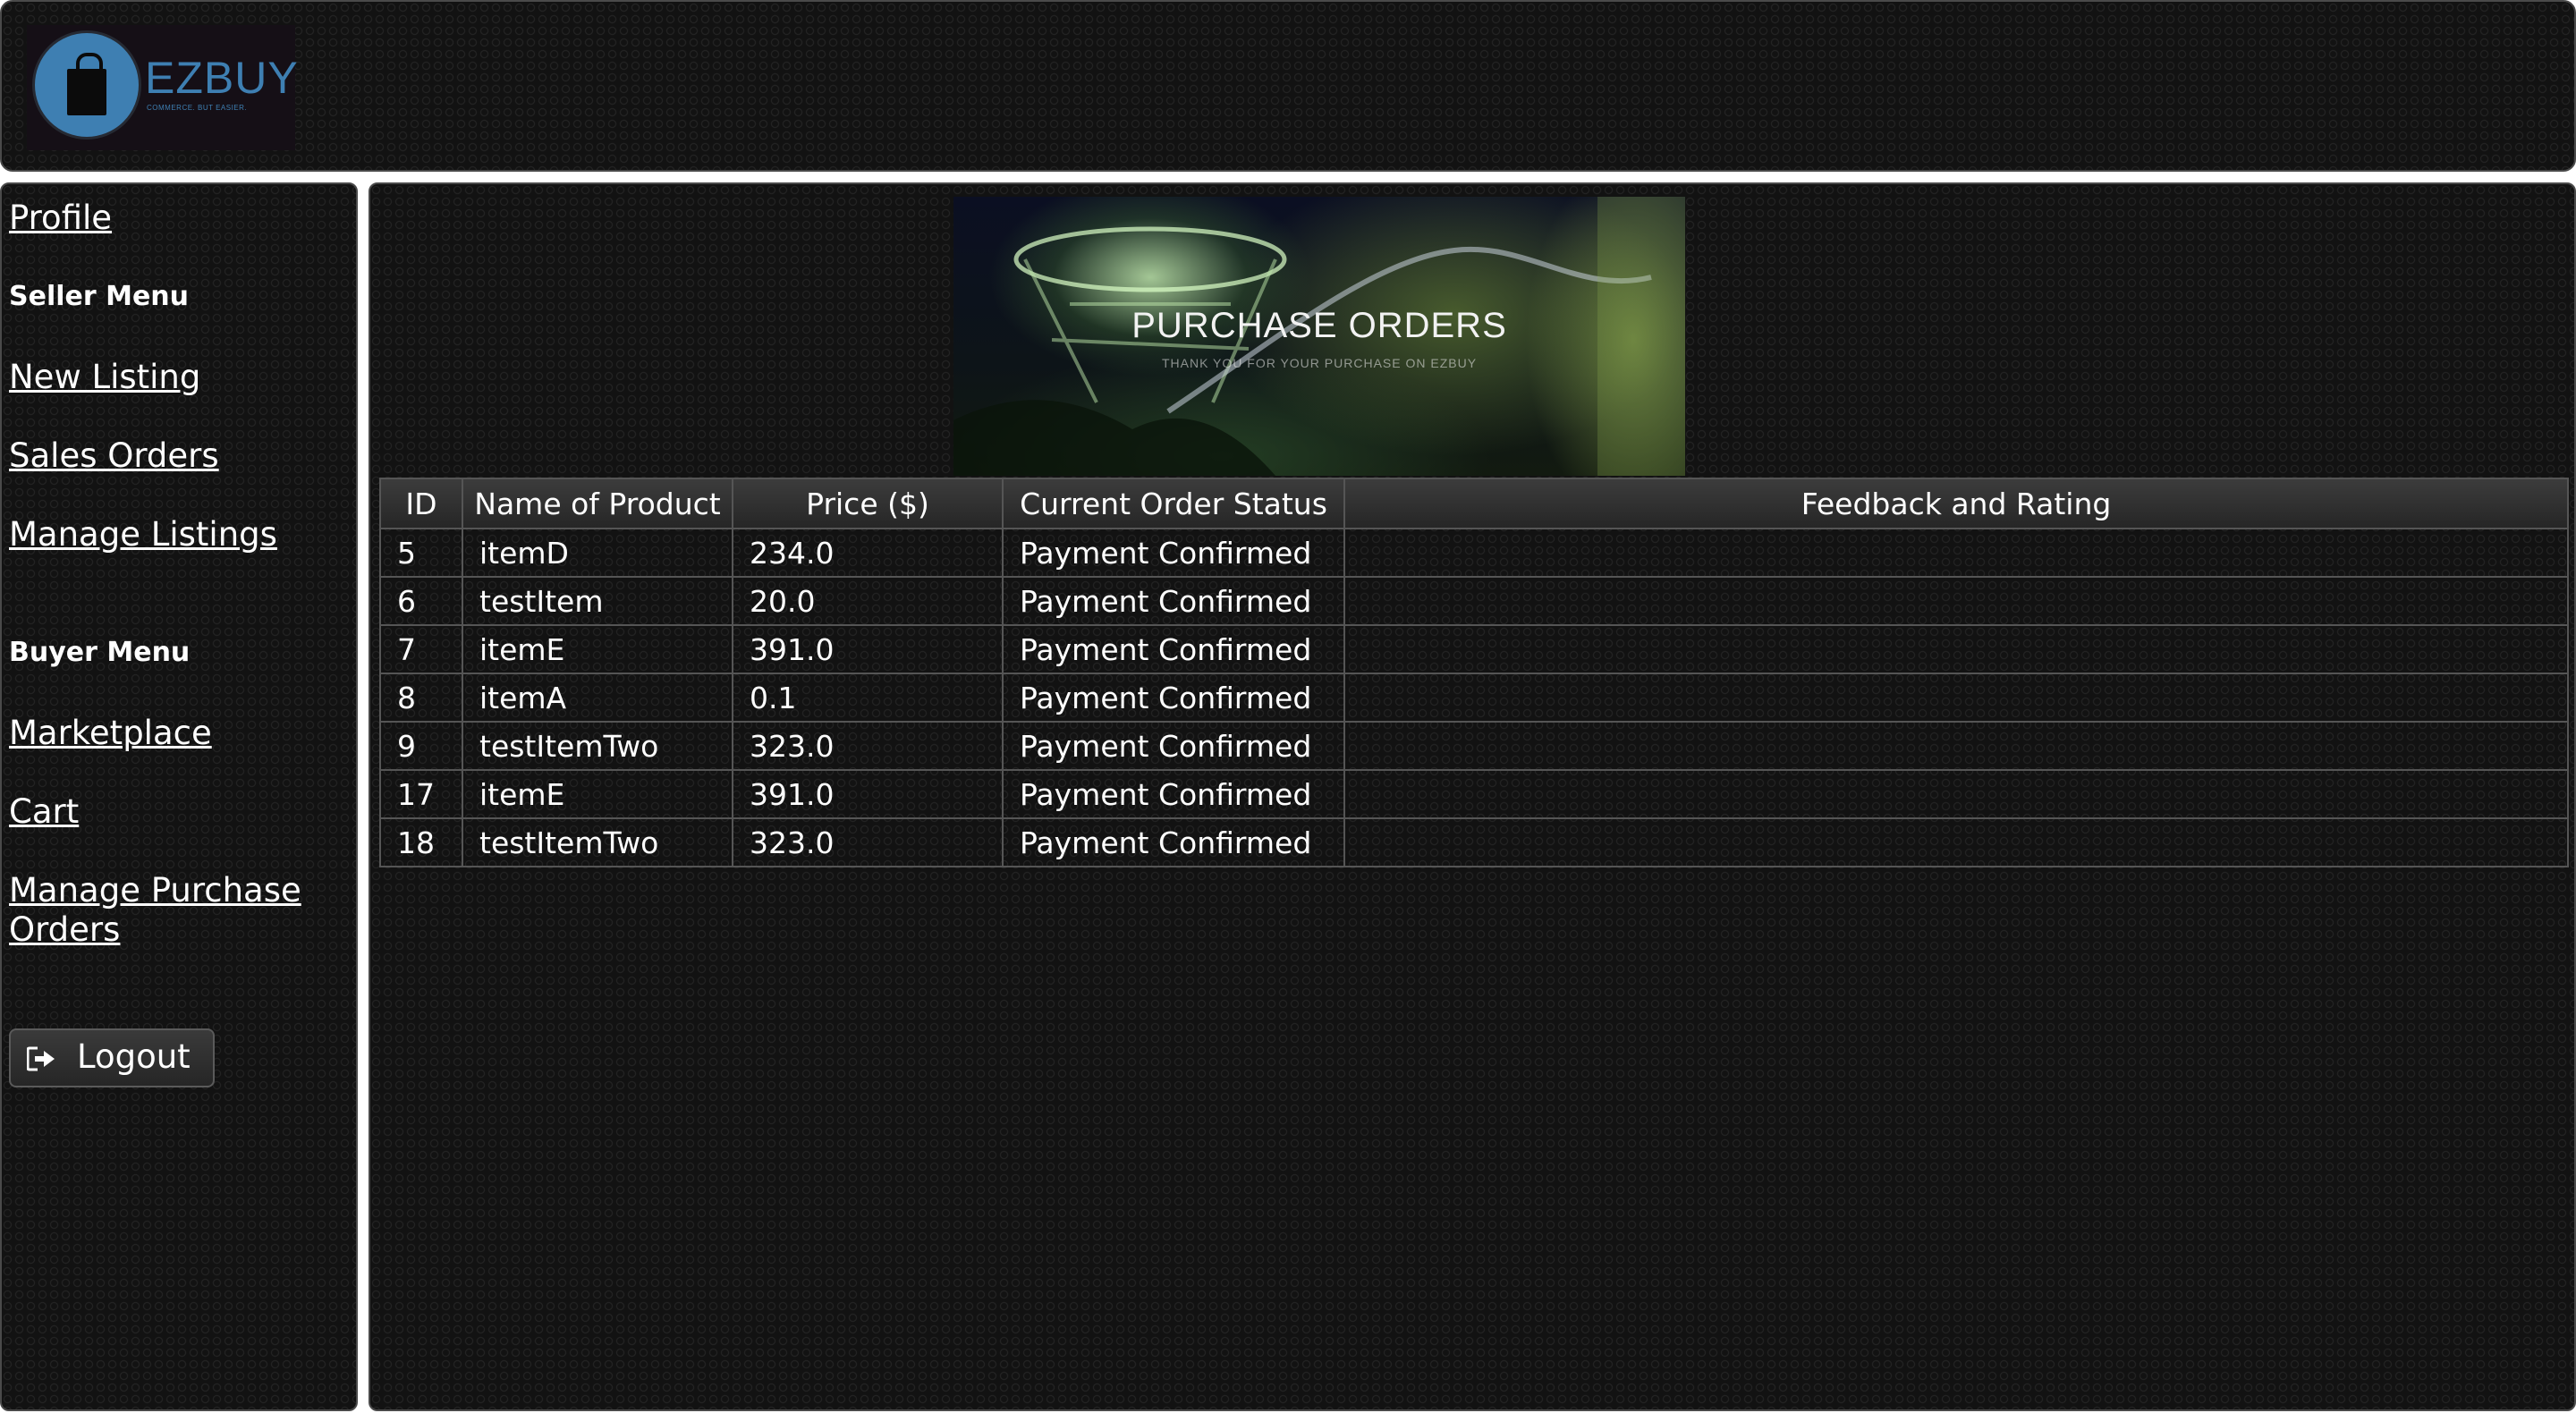  I want to click on table-row: 6 testItem 20.0 Payment Confirmed, so click(1474, 601).